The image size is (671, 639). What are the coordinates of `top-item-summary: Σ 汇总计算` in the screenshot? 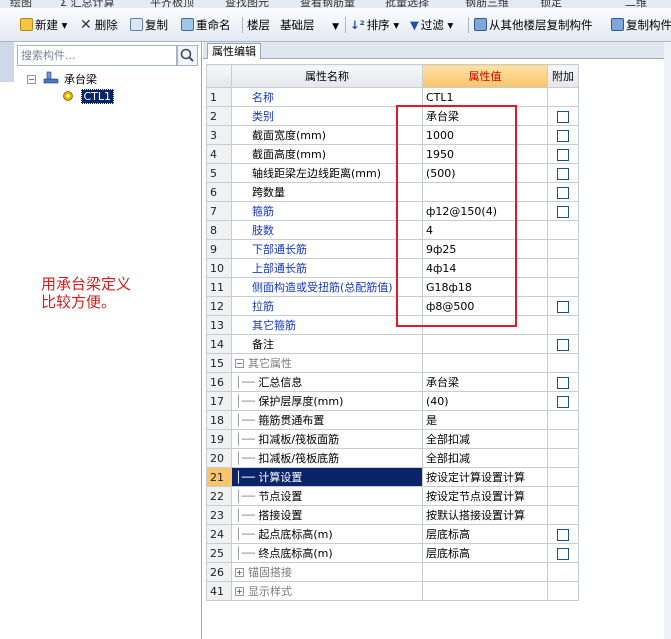 It's located at (87, 4).